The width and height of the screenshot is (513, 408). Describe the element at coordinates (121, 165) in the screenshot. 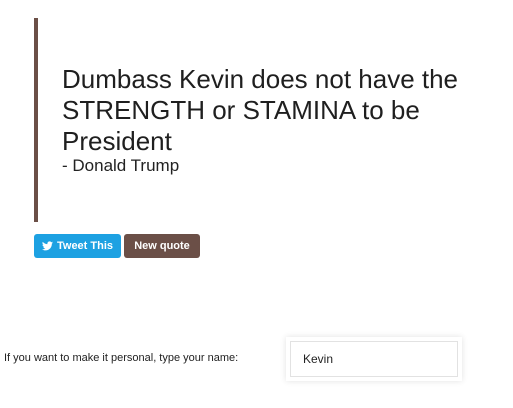

I see `quote-author: - Donald Trump` at that location.